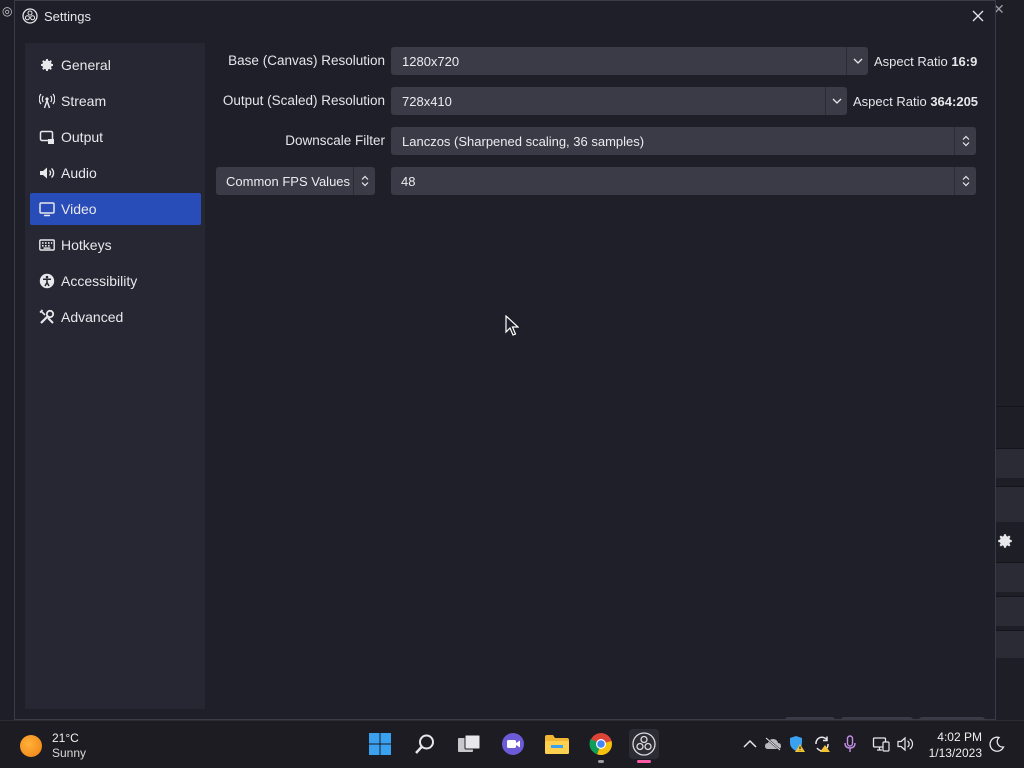 The height and width of the screenshot is (768, 1024). What do you see at coordinates (512, 325) in the screenshot?
I see `mouse-cursor-icon` at bounding box center [512, 325].